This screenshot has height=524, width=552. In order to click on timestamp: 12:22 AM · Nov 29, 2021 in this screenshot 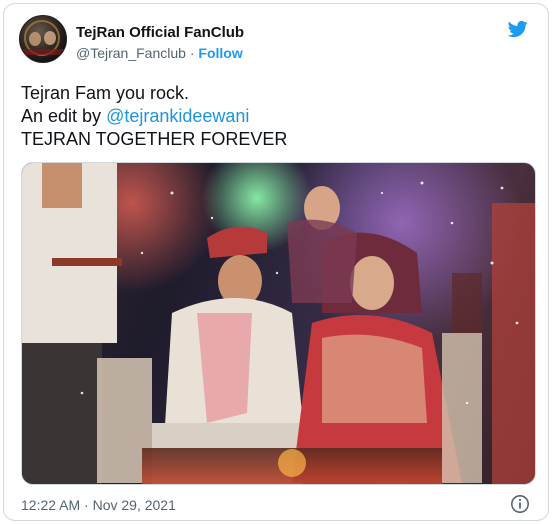, I will do `click(98, 505)`.